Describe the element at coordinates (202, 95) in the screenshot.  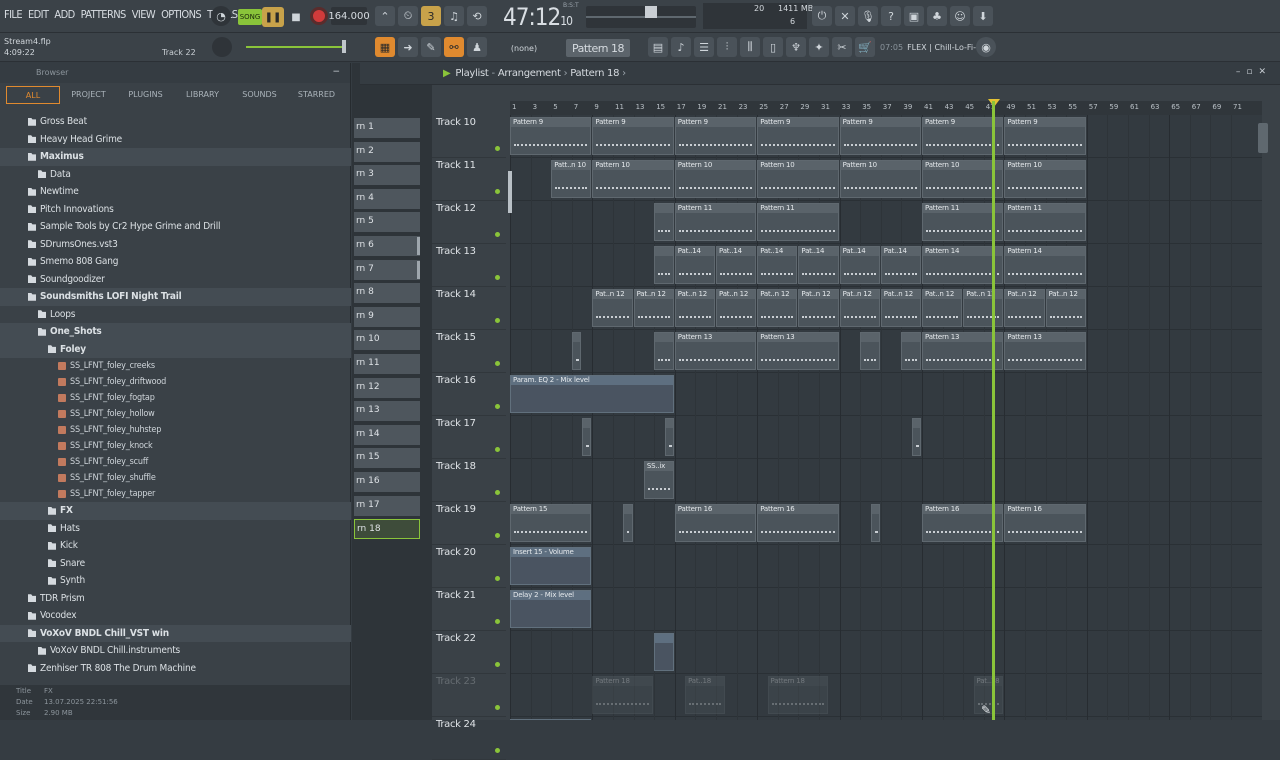
I see `browser-tab-library: LIBRARY` at that location.